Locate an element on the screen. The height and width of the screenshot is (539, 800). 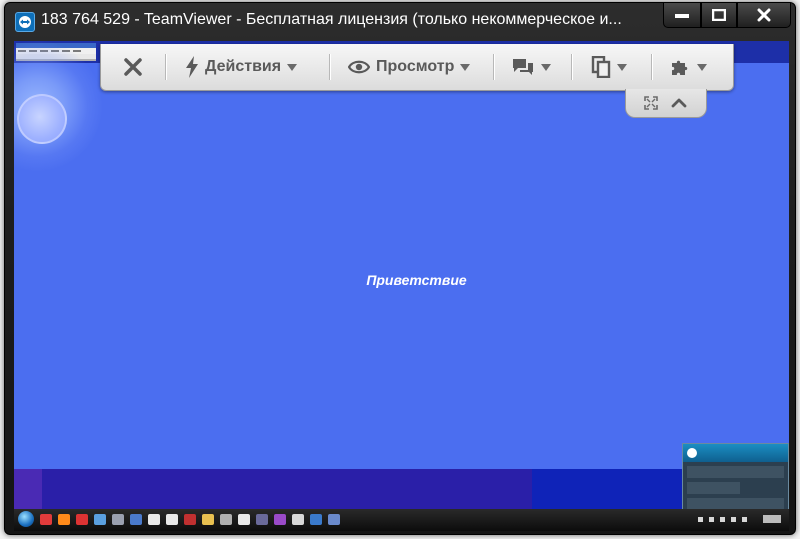
maximize-icon is located at coordinates (719, 15).